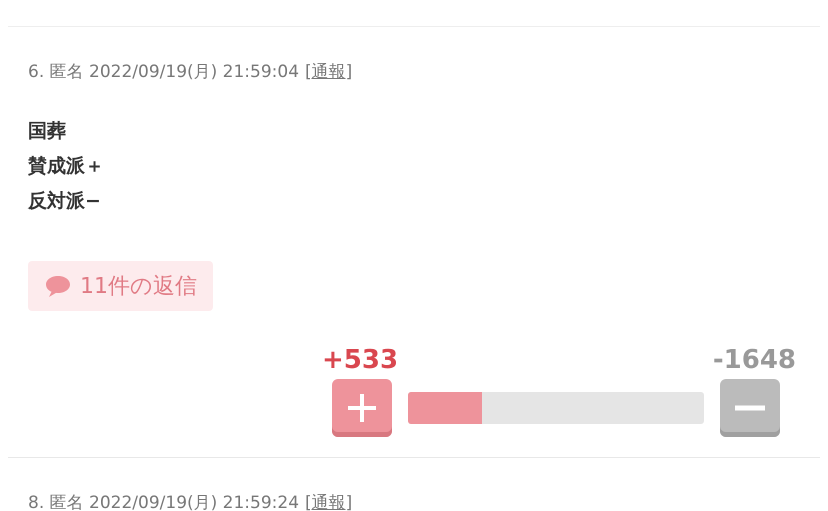 The height and width of the screenshot is (511, 828). I want to click on speech-bubble-icon, so click(58, 286).